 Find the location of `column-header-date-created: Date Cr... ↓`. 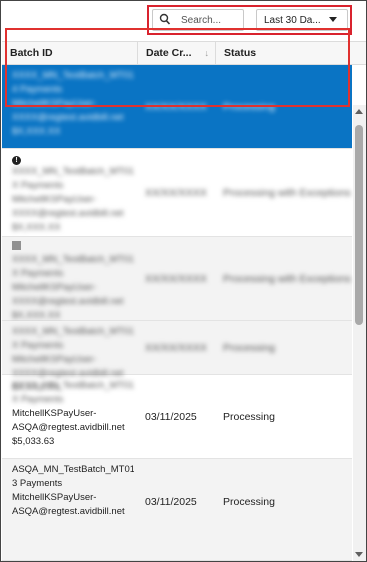

column-header-date-created: Date Cr... ↓ is located at coordinates (177, 53).